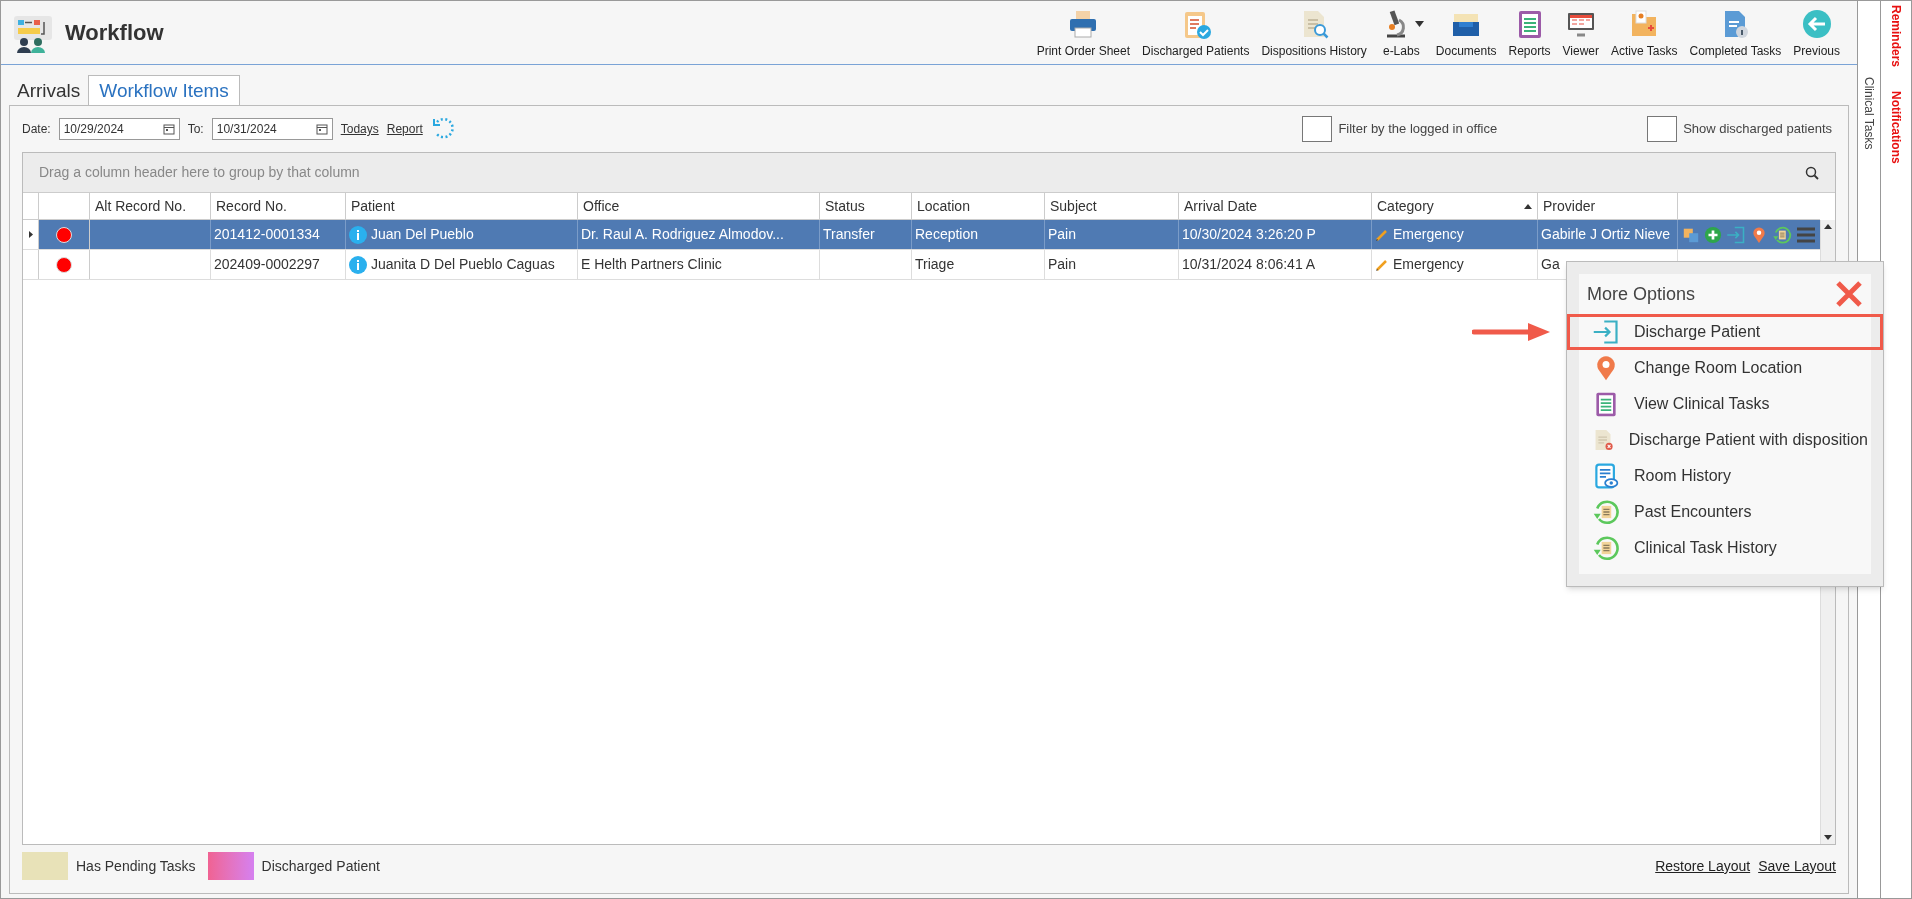 This screenshot has width=1912, height=899. Describe the element at coordinates (1196, 32) in the screenshot. I see `toolbar-button: Discharged Patients` at that location.